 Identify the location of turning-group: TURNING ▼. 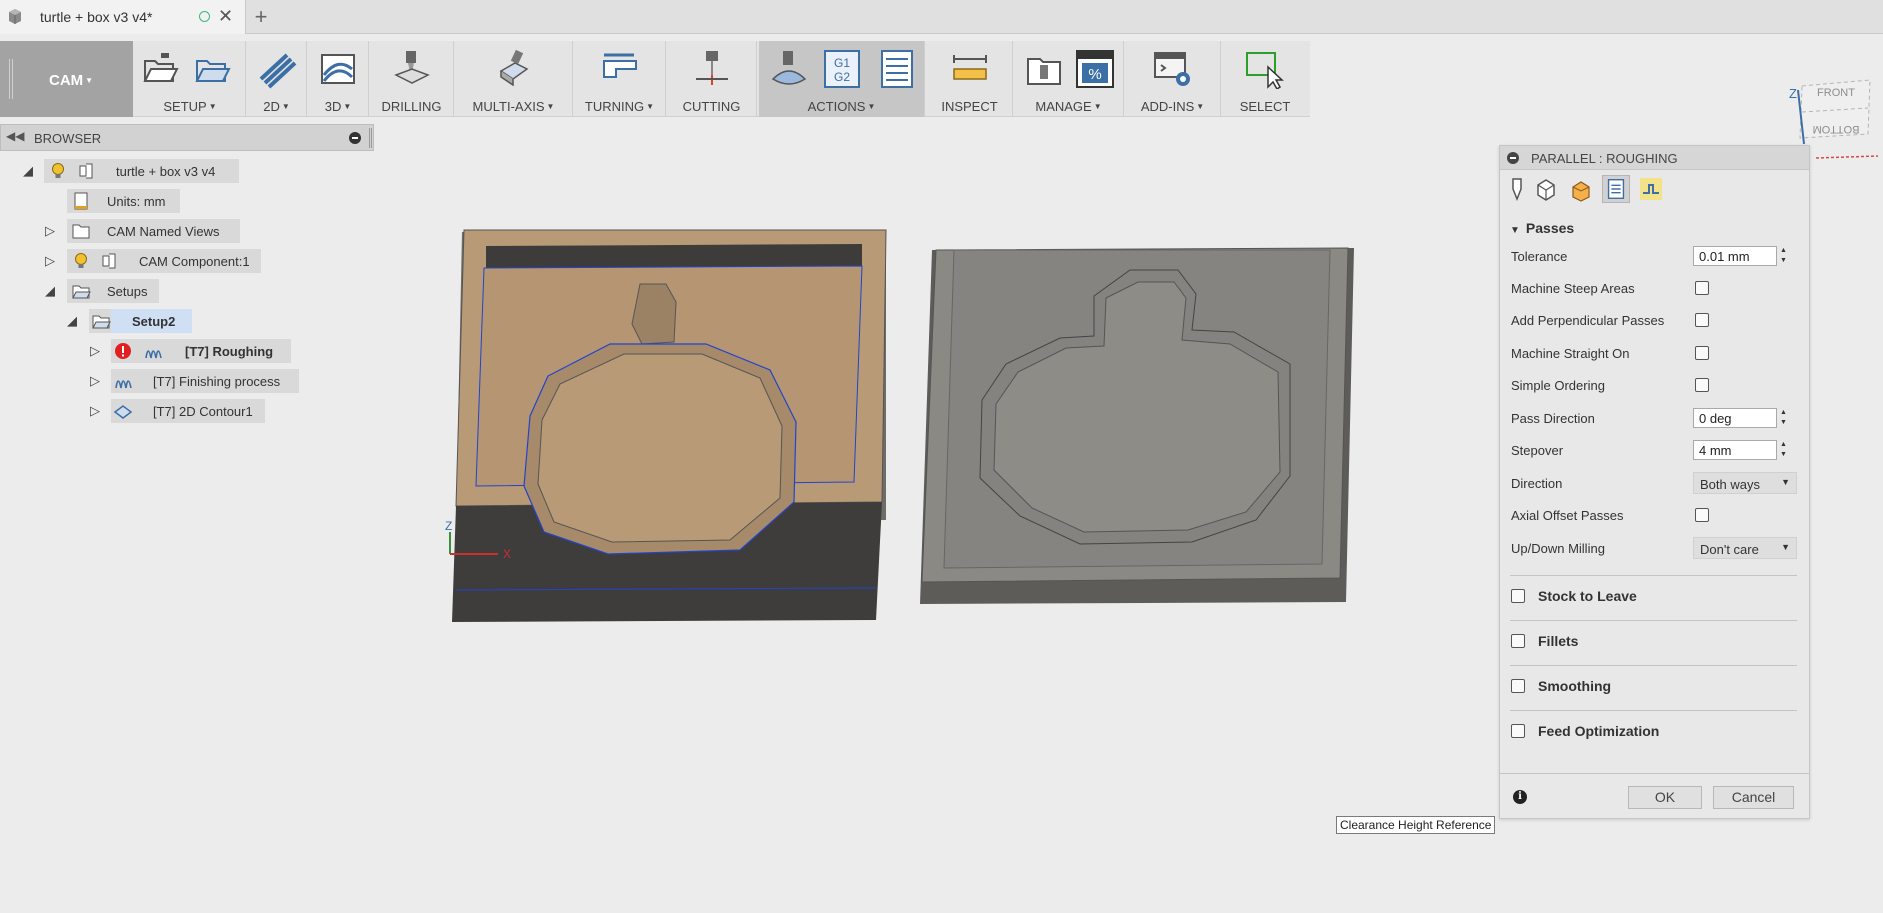
(620, 79).